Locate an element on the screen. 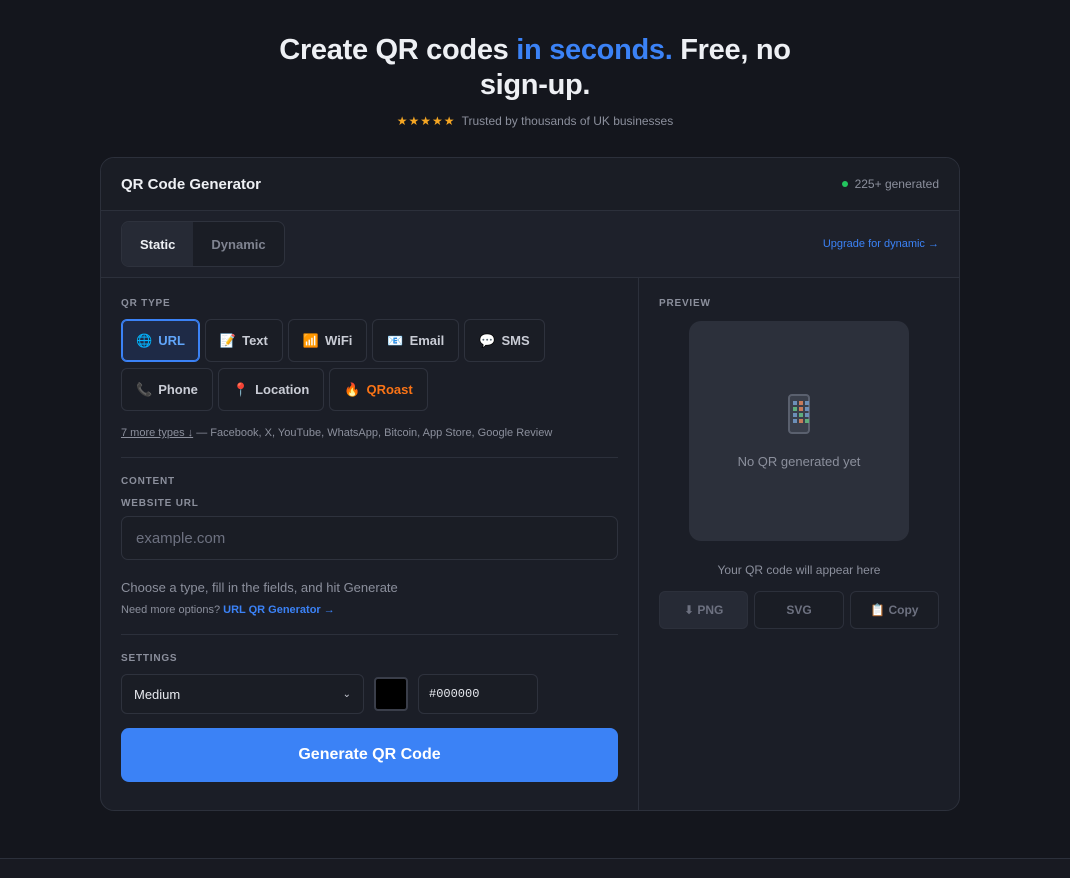  website-url-label: WEBSITE URL is located at coordinates (160, 503).